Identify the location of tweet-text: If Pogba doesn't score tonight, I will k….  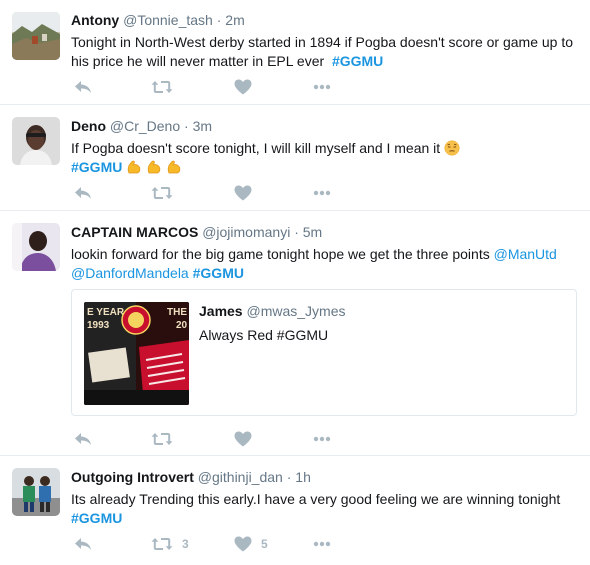
(325, 158).